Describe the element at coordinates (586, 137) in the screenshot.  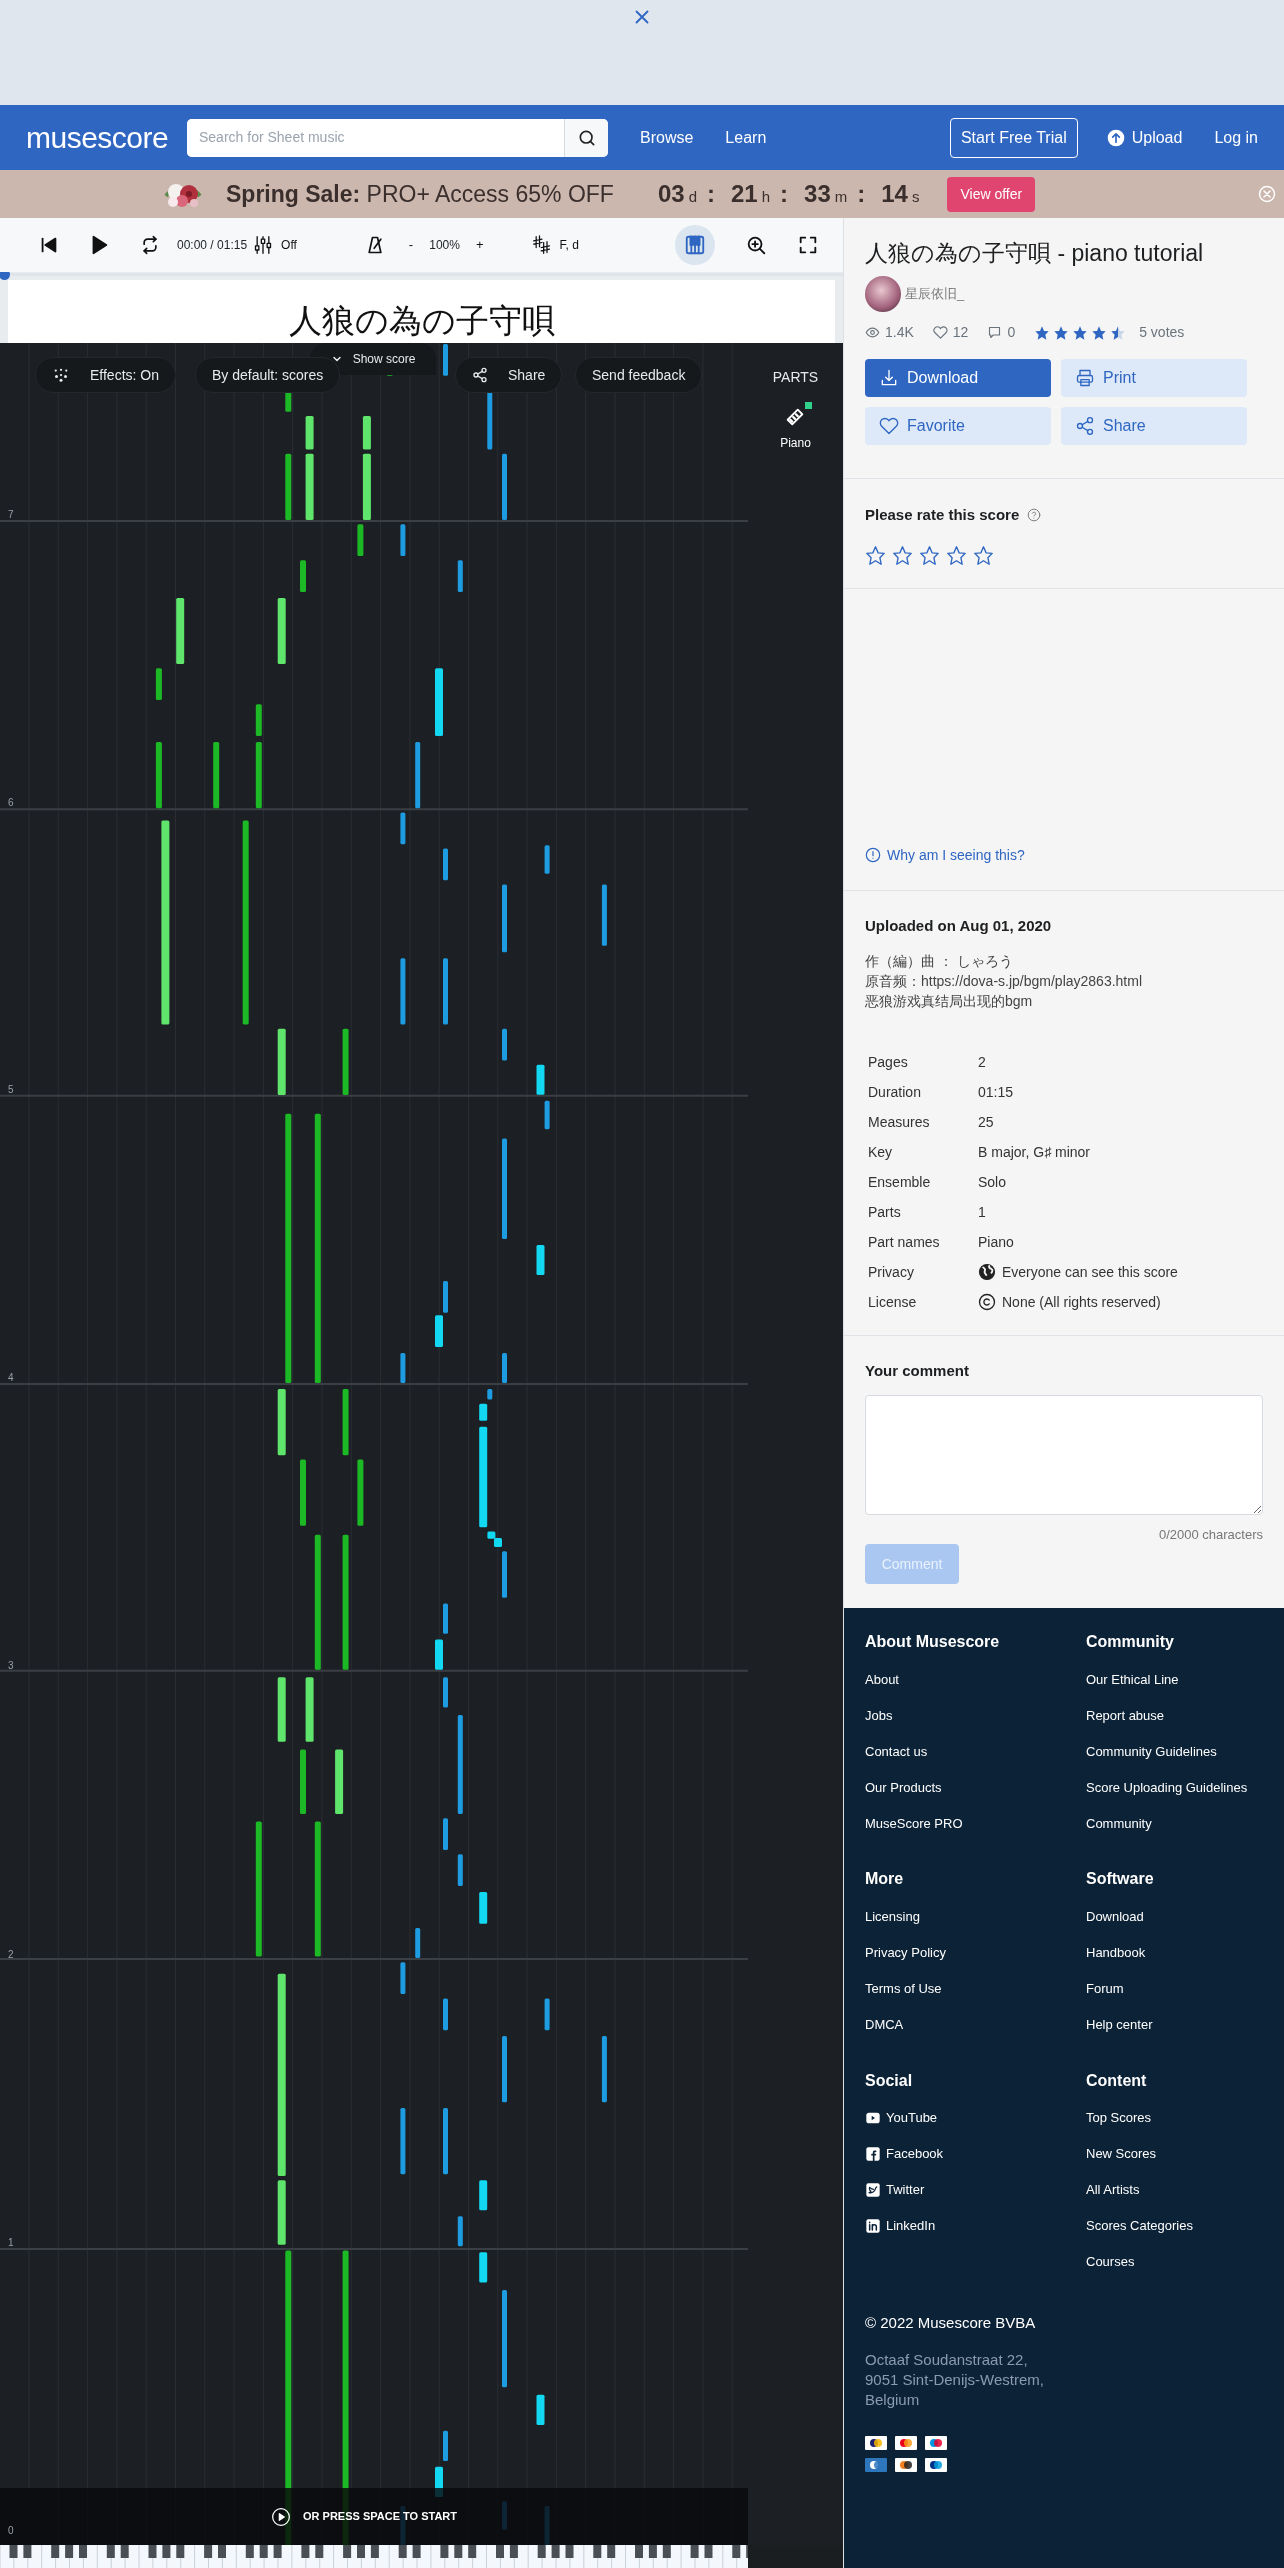
I see `search-button` at that location.